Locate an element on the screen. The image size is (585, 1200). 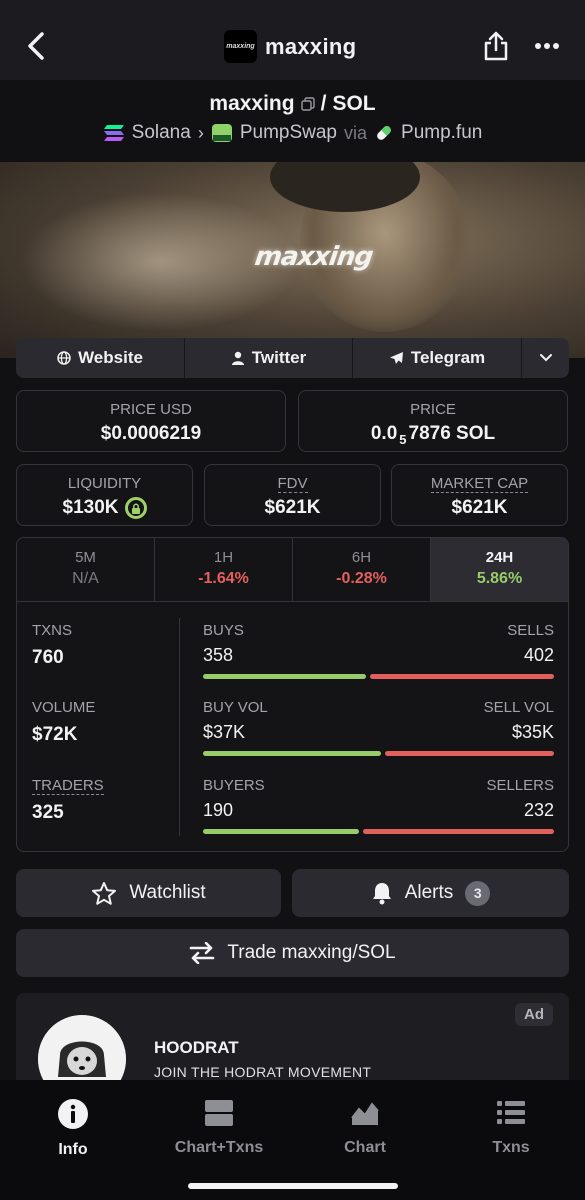
txns-value: 760 is located at coordinates (48, 657).